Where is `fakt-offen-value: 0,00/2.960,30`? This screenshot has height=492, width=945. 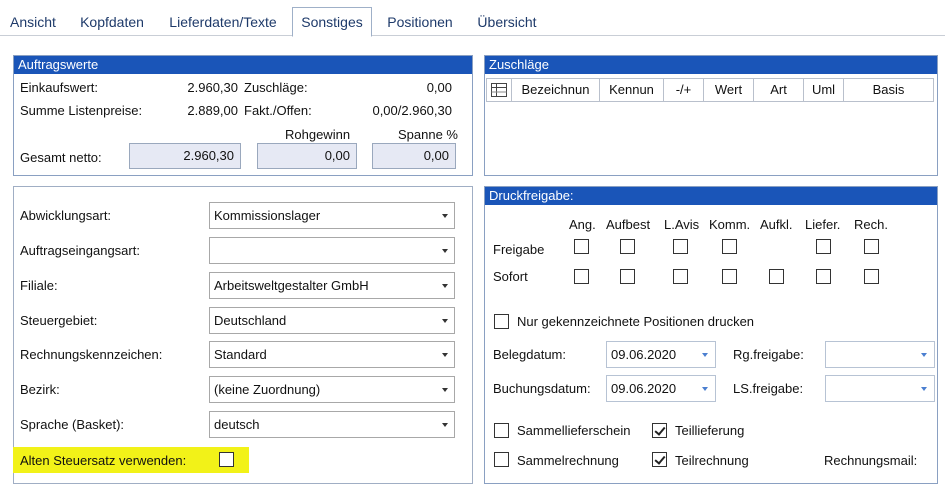 fakt-offen-value: 0,00/2.960,30 is located at coordinates (412, 110).